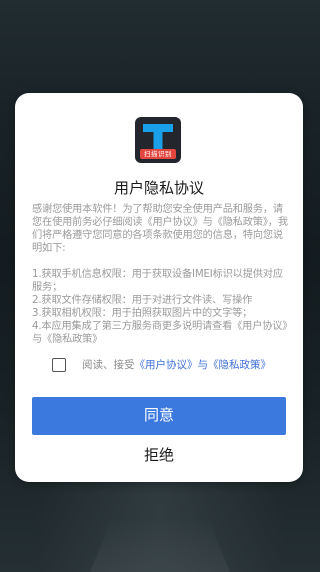 This screenshot has width=320, height=572. Describe the element at coordinates (239, 364) in the screenshot. I see `privacy-policy-link: 《隐私政策》` at that location.